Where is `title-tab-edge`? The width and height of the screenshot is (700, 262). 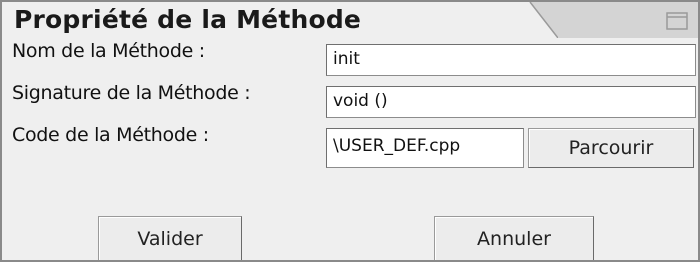 title-tab-edge is located at coordinates (540, 20).